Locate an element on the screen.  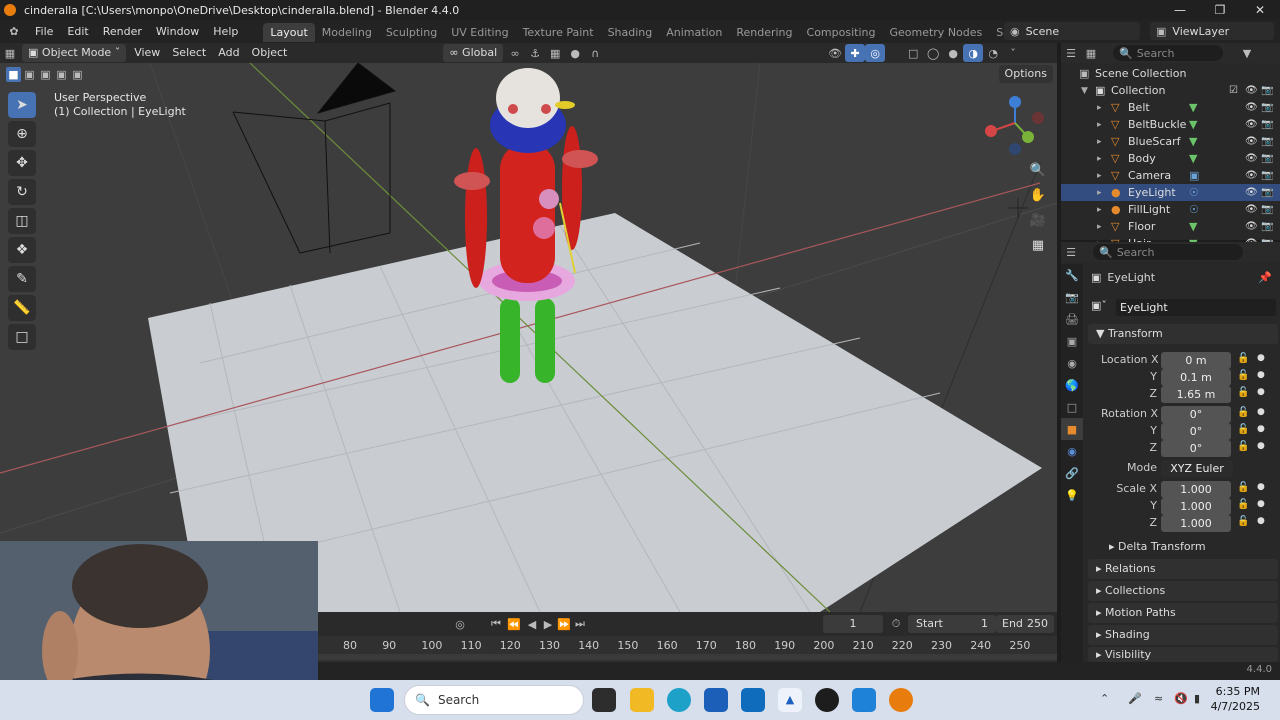
scene-tab-icon: ◉ is located at coordinates (1072, 363).